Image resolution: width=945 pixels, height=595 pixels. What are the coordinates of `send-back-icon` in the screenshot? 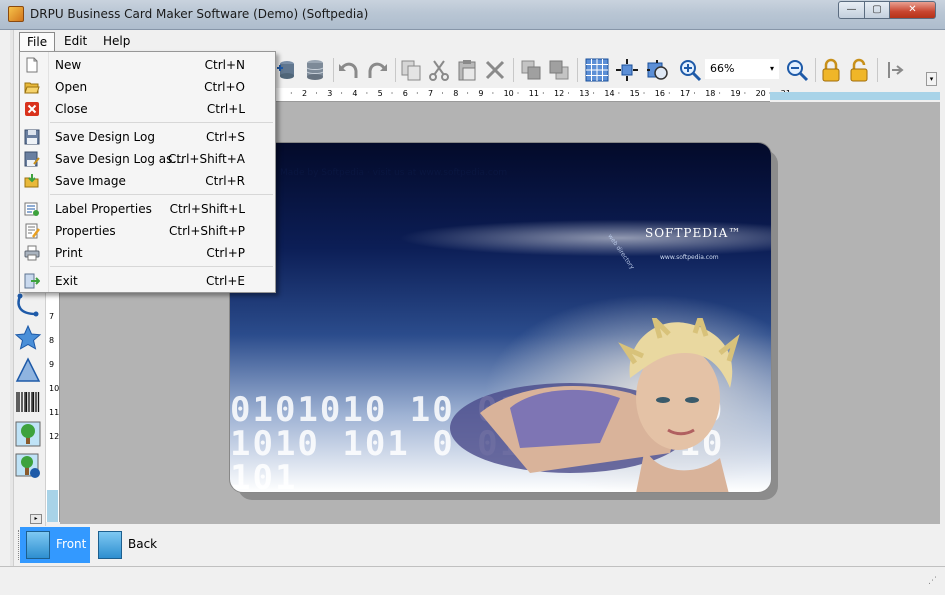 It's located at (559, 70).